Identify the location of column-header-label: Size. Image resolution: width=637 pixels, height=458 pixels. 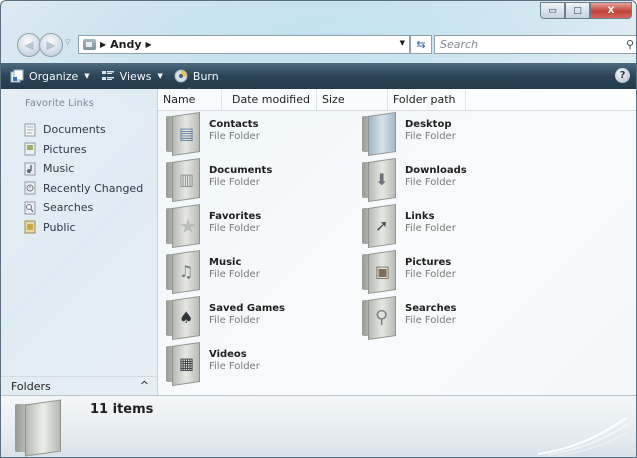
(333, 99).